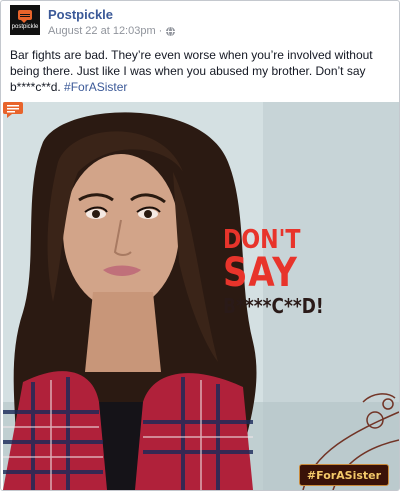 The height and width of the screenshot is (491, 400). Describe the element at coordinates (273, 306) in the screenshot. I see `slogan-line-3: B****C**D!` at that location.